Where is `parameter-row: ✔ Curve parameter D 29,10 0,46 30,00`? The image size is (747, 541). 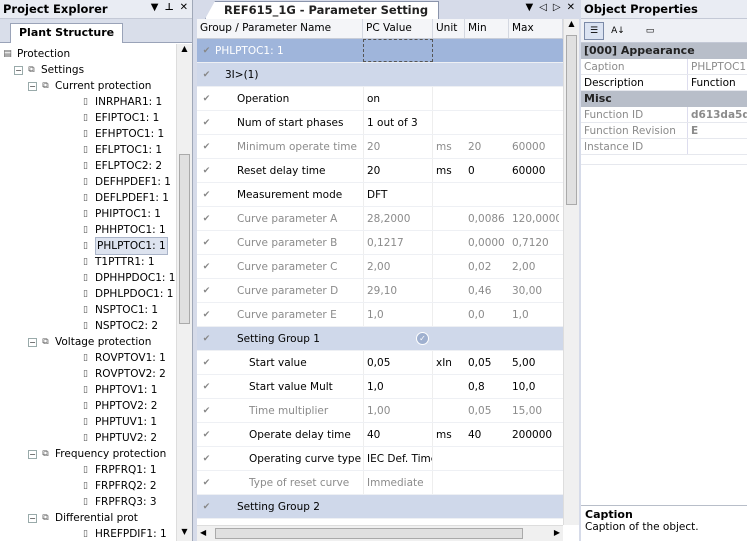 parameter-row: ✔ Curve parameter D 29,10 0,46 30,00 is located at coordinates (380, 291).